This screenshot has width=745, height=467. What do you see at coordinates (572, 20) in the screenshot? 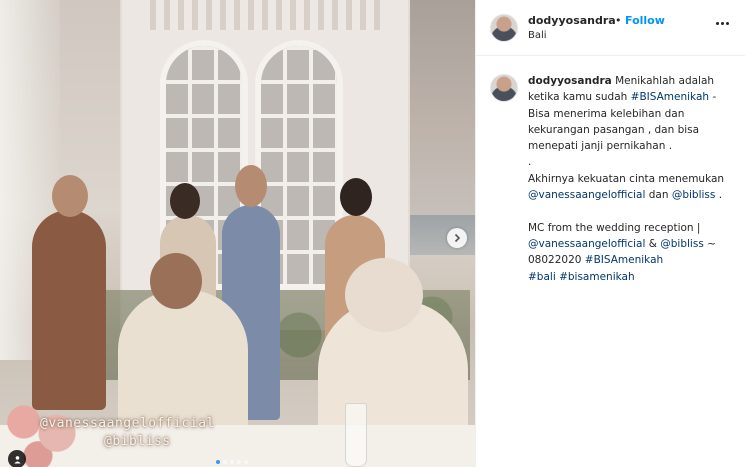
I see `header-username: dodyyosandra` at bounding box center [572, 20].